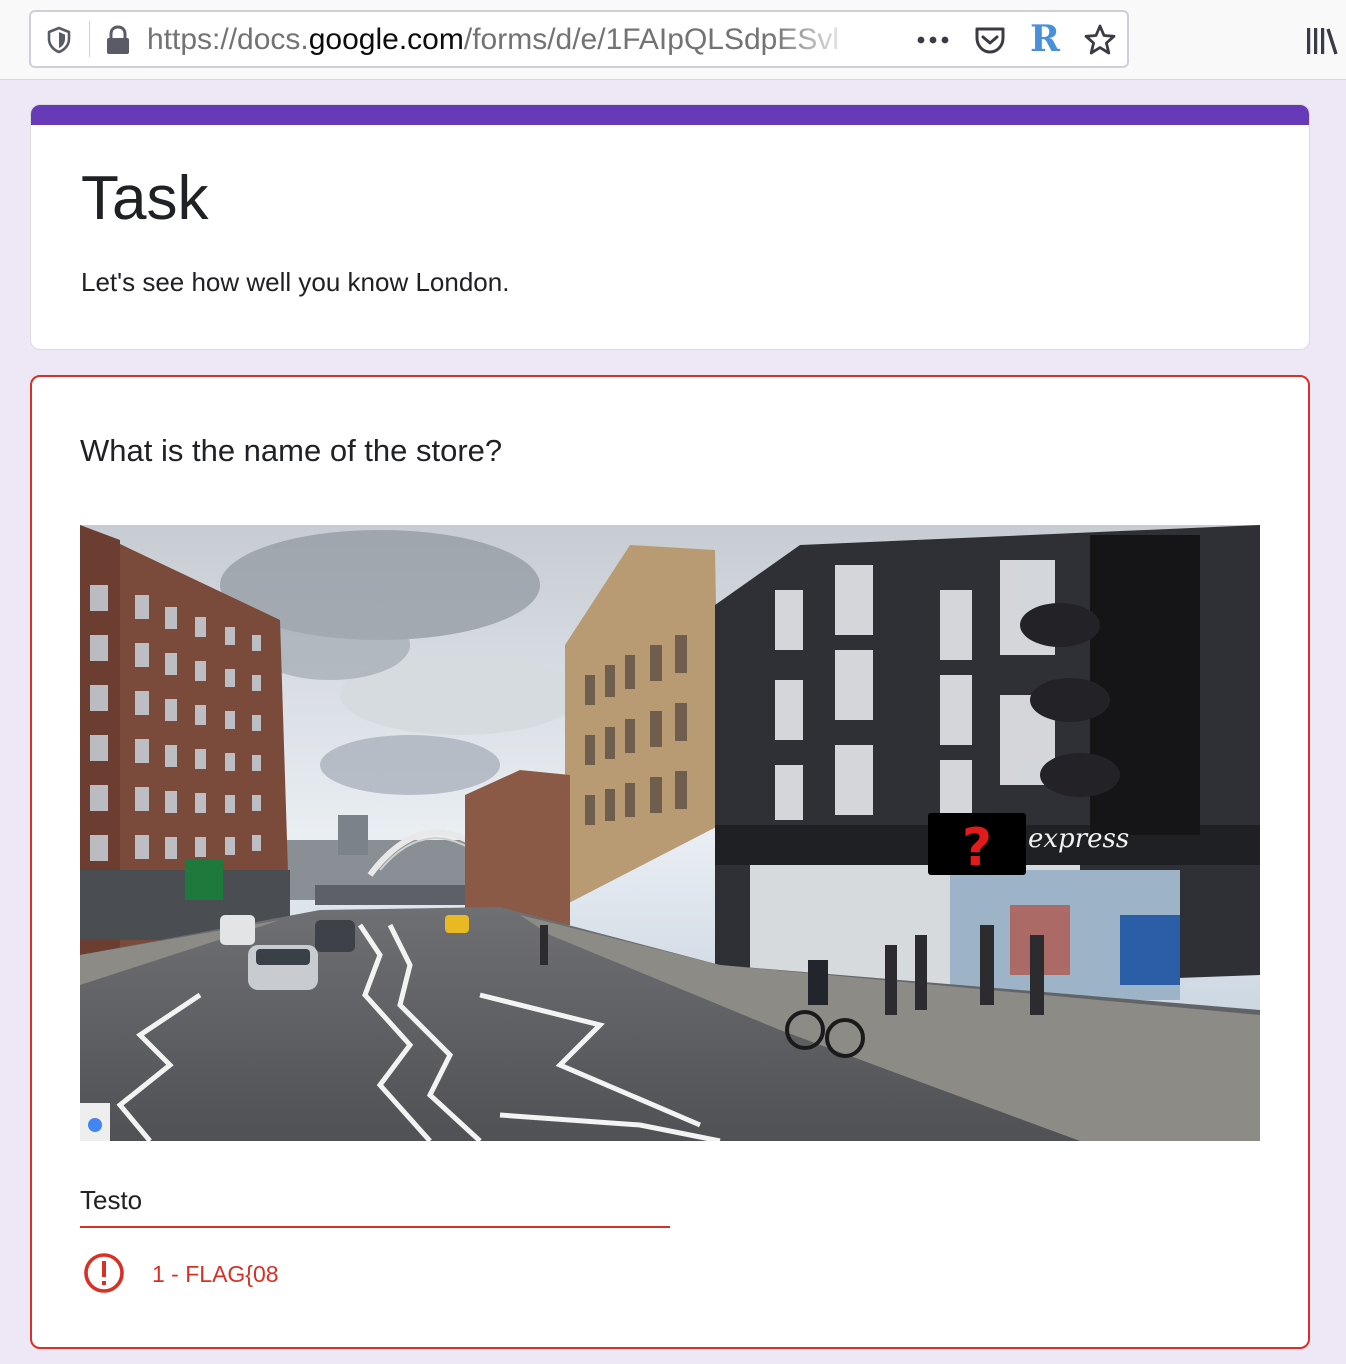 This screenshot has height=1364, width=1346. Describe the element at coordinates (1078, 839) in the screenshot. I see `store-sign-text: express` at that location.